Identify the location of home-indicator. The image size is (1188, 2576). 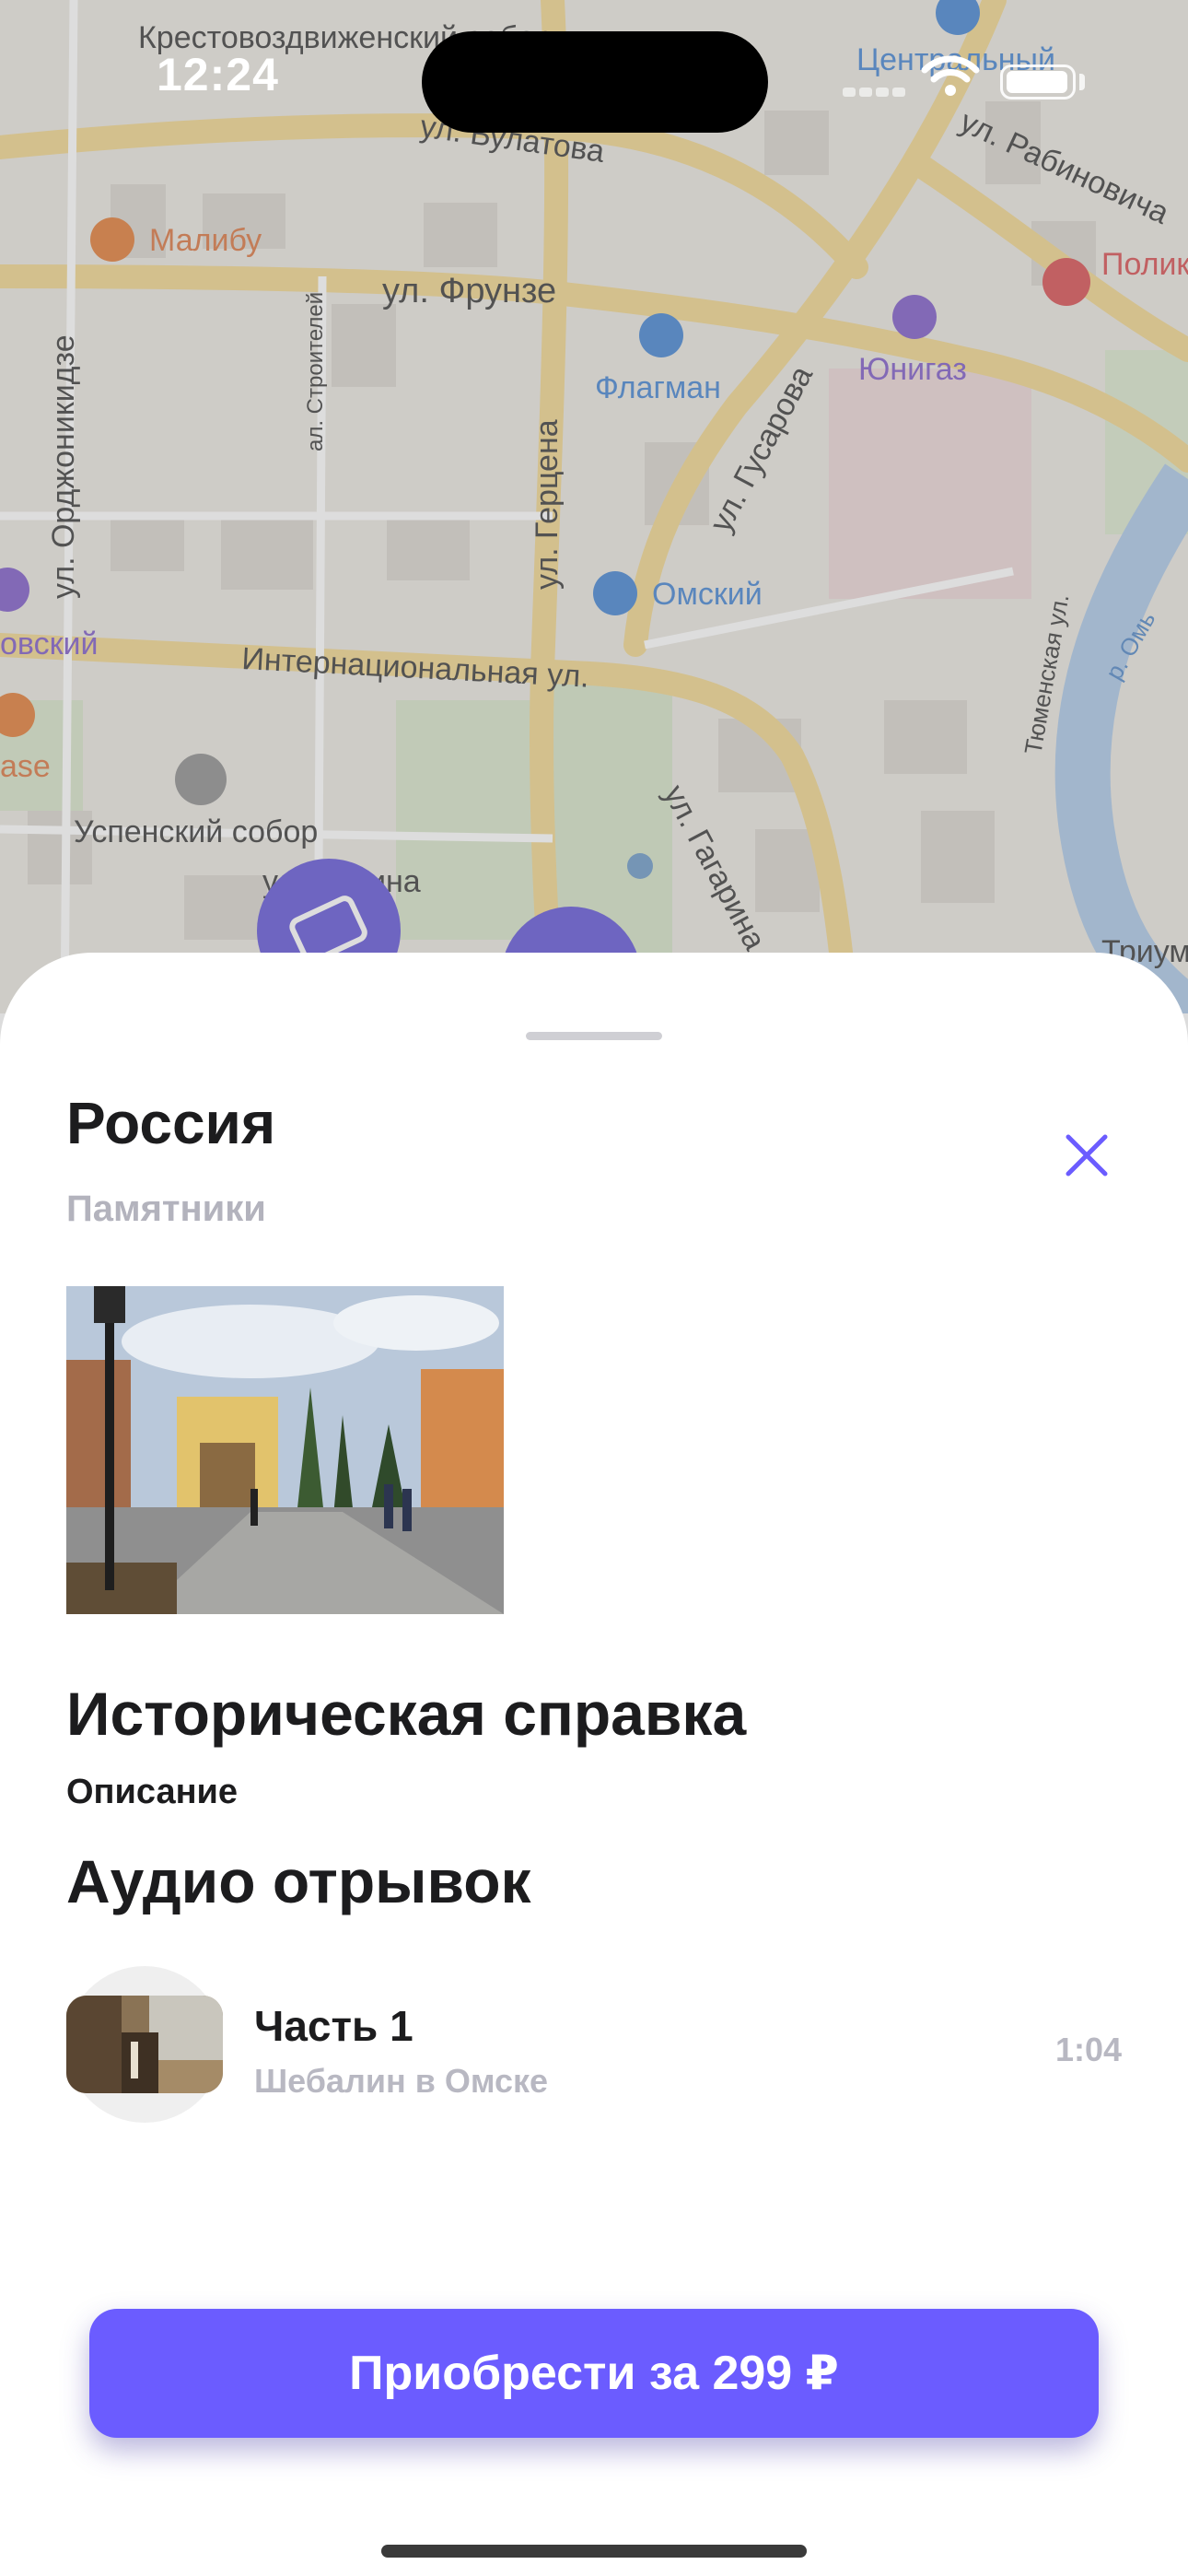
(594, 2551).